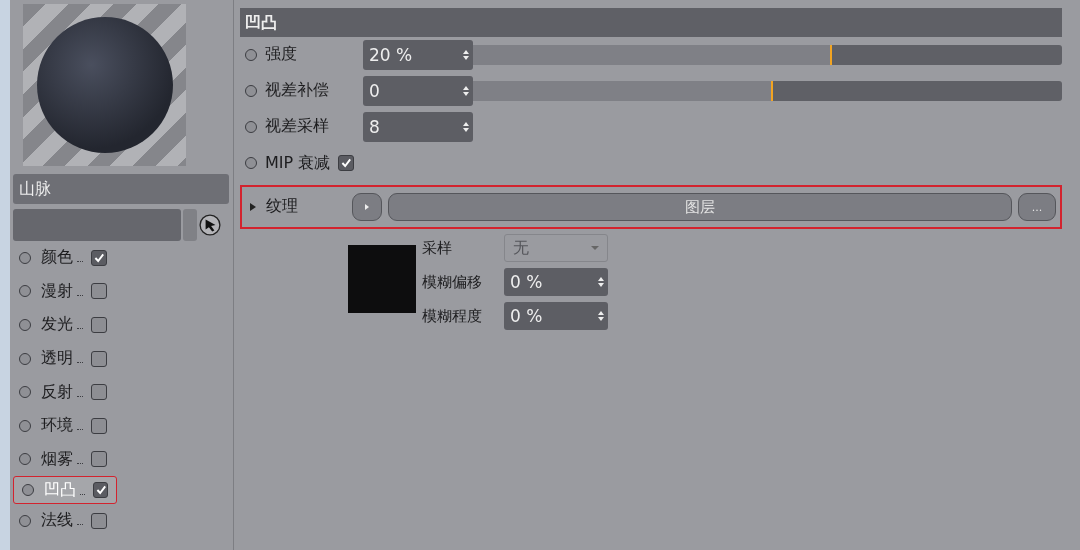 This screenshot has height=550, width=1080. What do you see at coordinates (57, 359) in the screenshot?
I see `channel-label: 透明` at bounding box center [57, 359].